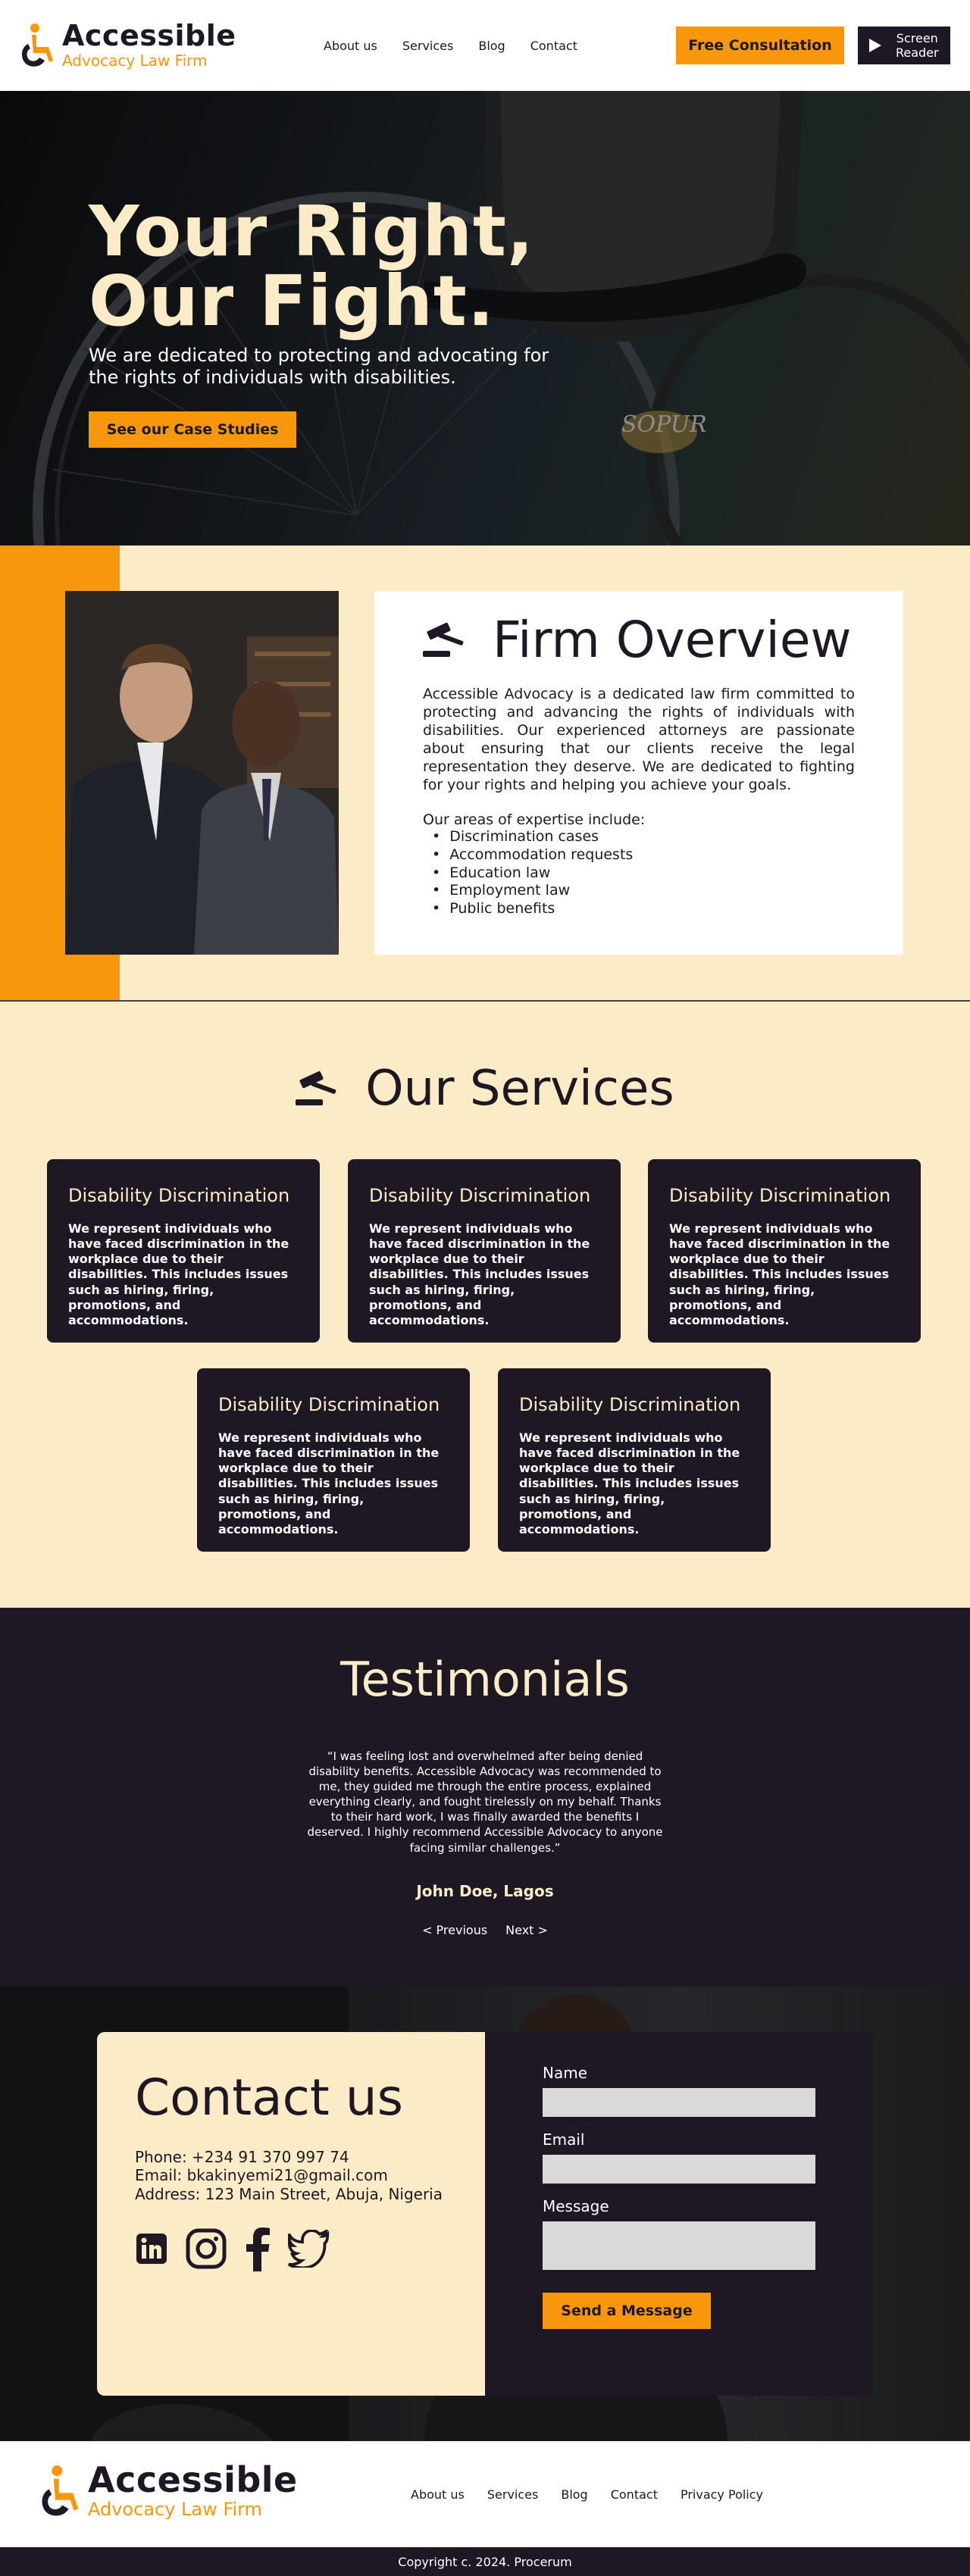  I want to click on facebook-icon, so click(257, 2249).